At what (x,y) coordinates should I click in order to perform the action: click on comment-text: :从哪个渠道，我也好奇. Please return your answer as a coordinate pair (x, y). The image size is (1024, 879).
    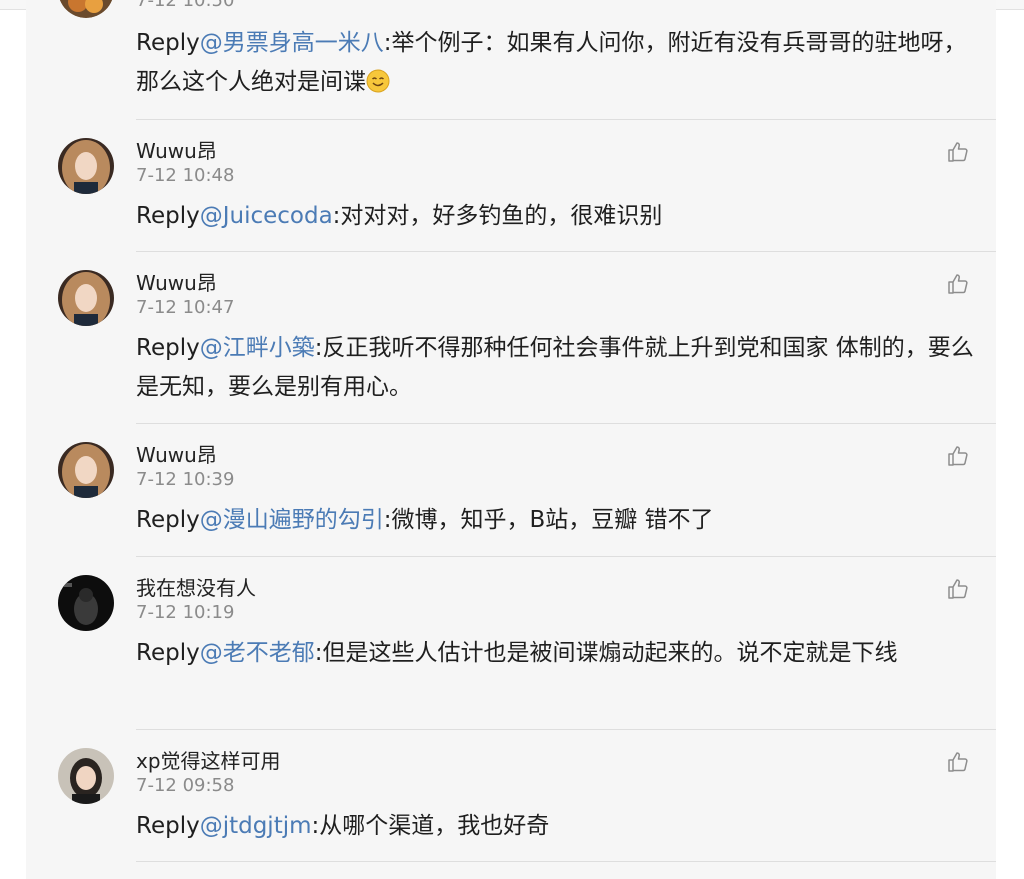
    Looking at the image, I should click on (430, 826).